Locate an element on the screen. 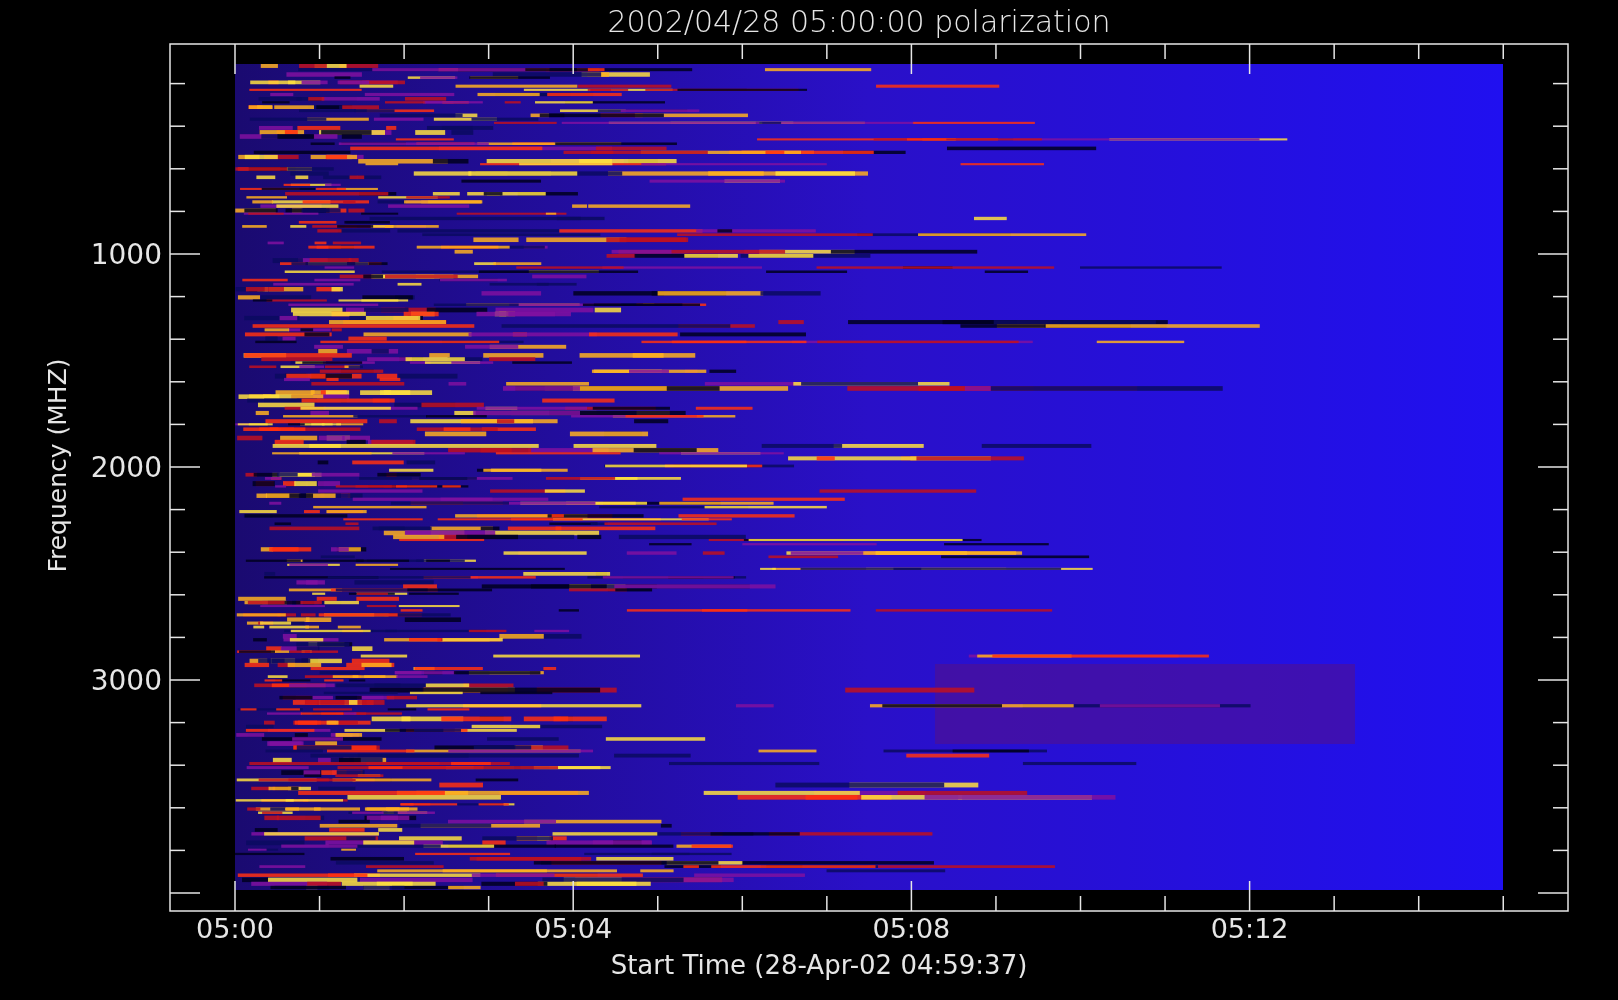  x-tick-label: 05:04 is located at coordinates (573, 928).